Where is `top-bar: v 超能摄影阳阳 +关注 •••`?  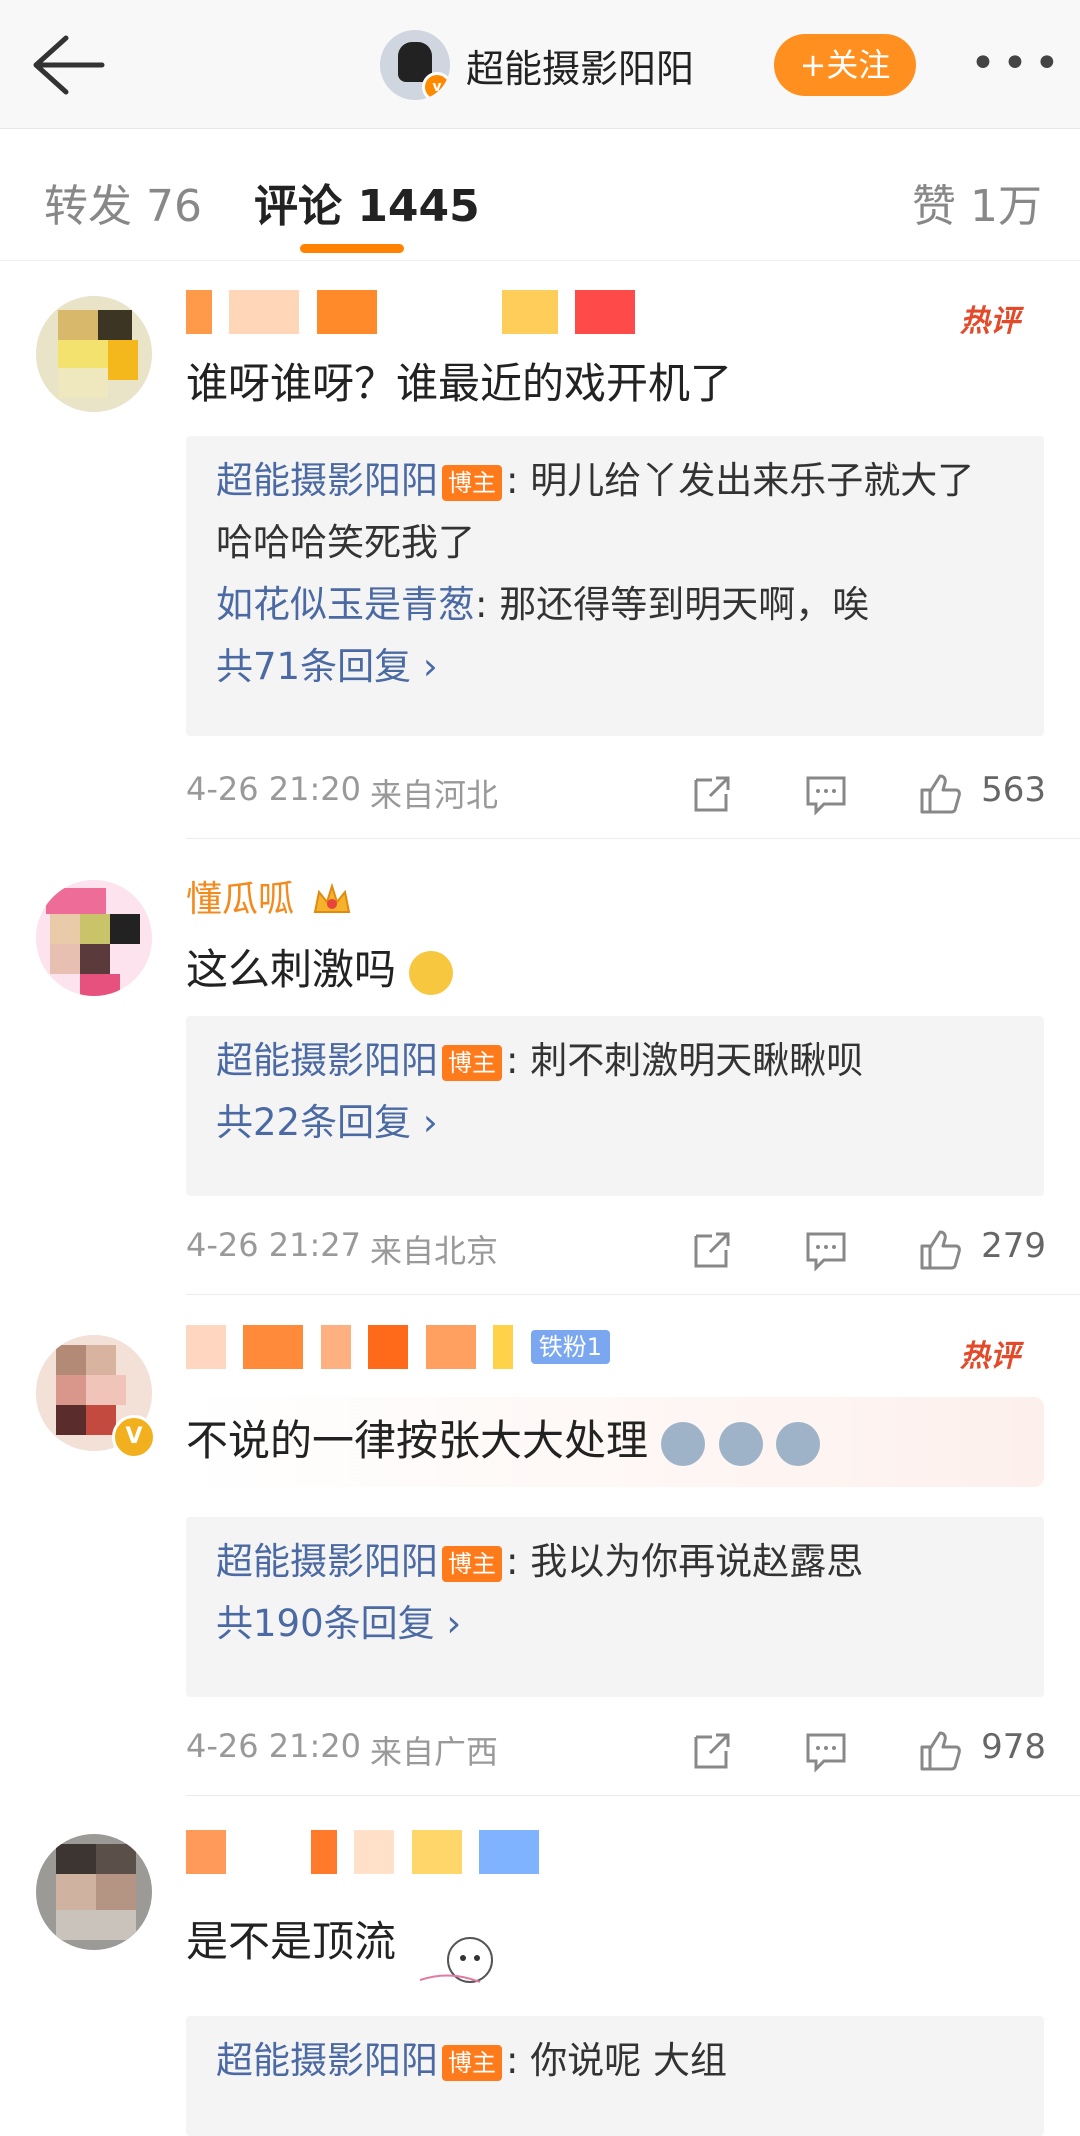 top-bar: v 超能摄影阳阳 +关注 ••• is located at coordinates (540, 64).